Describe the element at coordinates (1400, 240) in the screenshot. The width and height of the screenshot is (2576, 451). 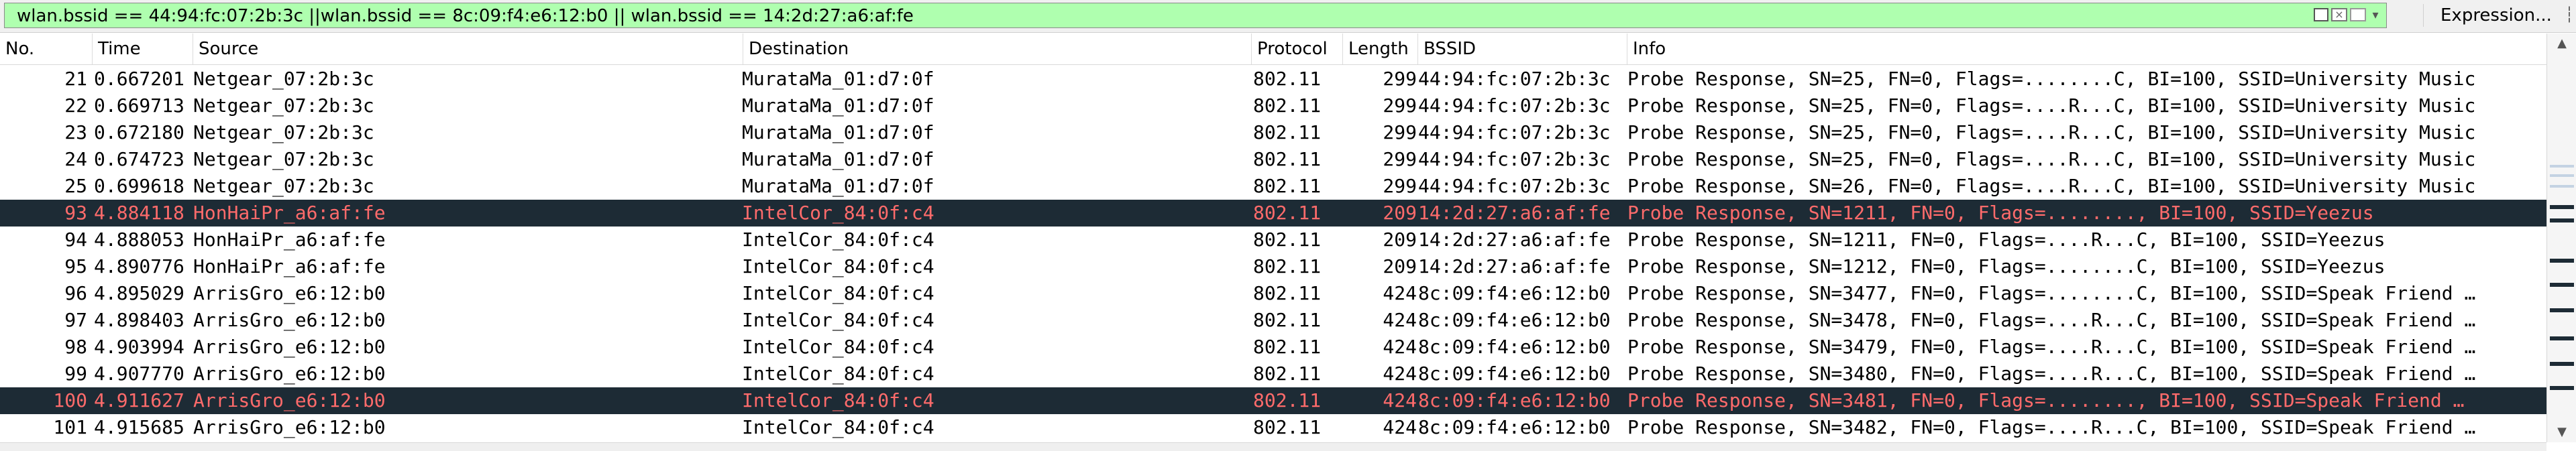
I see `packet-cell-length: 209` at that location.